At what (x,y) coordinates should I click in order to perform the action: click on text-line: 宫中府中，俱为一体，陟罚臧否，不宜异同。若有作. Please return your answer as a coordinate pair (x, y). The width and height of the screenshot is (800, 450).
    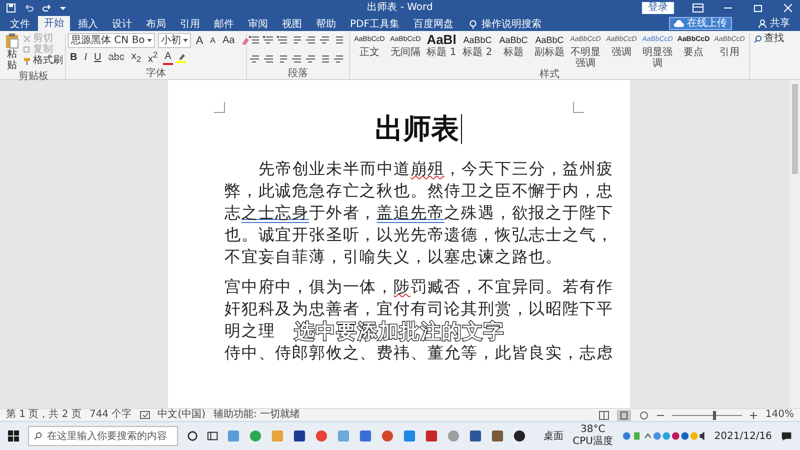
    Looking at the image, I should click on (419, 287).